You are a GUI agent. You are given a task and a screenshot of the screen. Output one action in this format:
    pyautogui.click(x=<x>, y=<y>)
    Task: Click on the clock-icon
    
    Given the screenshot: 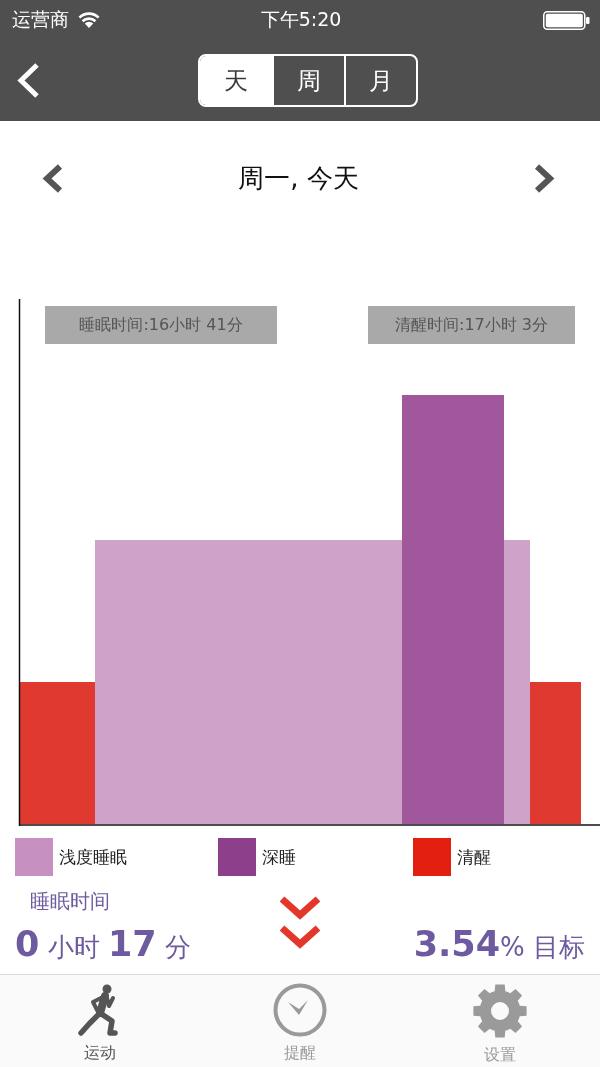 What is the action you would take?
    pyautogui.click(x=300, y=1010)
    